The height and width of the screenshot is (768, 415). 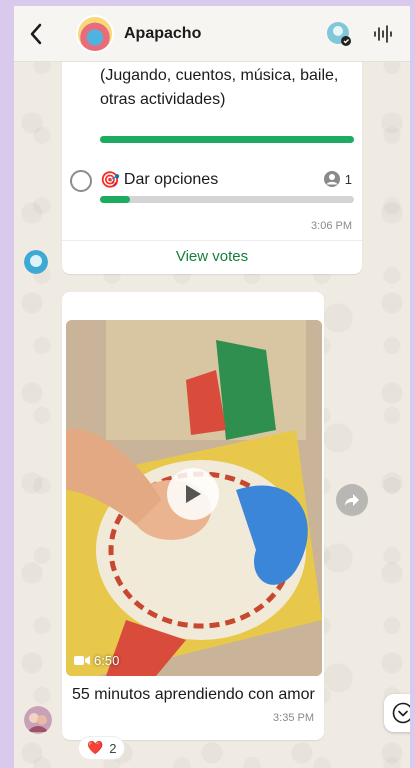 I want to click on chevron-left-icon, so click(x=36, y=33).